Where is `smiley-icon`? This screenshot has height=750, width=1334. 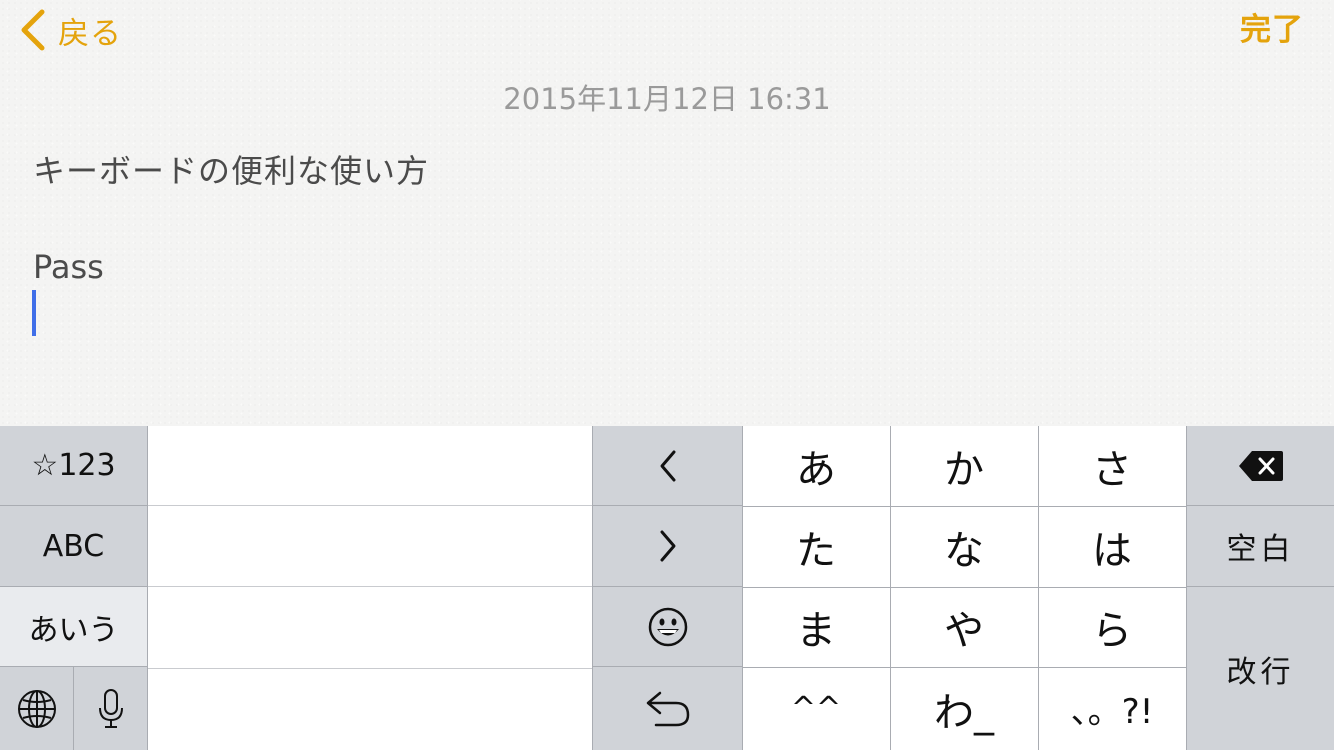
smiley-icon is located at coordinates (667, 626).